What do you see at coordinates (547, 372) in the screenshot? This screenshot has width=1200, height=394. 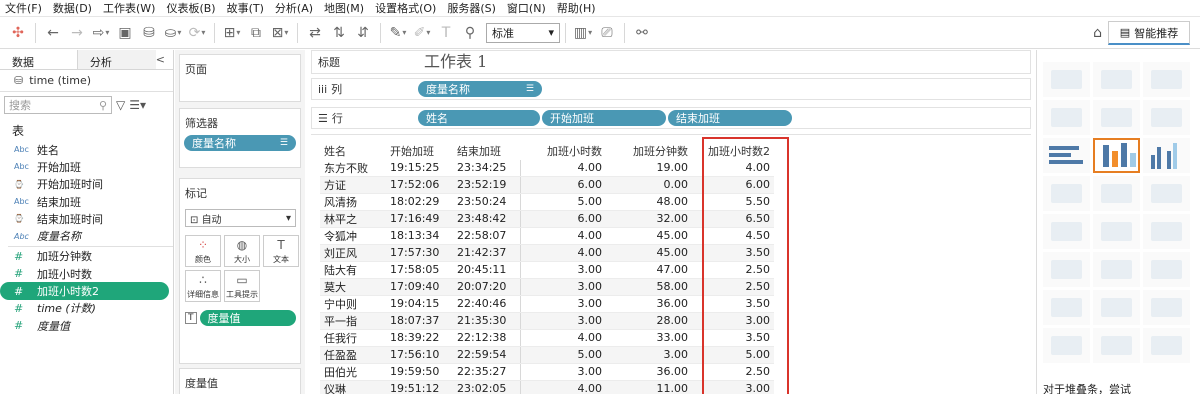 I see `table-row: 田伯光 19:59:50 22:35:27 3.00 36.00 2.50` at bounding box center [547, 372].